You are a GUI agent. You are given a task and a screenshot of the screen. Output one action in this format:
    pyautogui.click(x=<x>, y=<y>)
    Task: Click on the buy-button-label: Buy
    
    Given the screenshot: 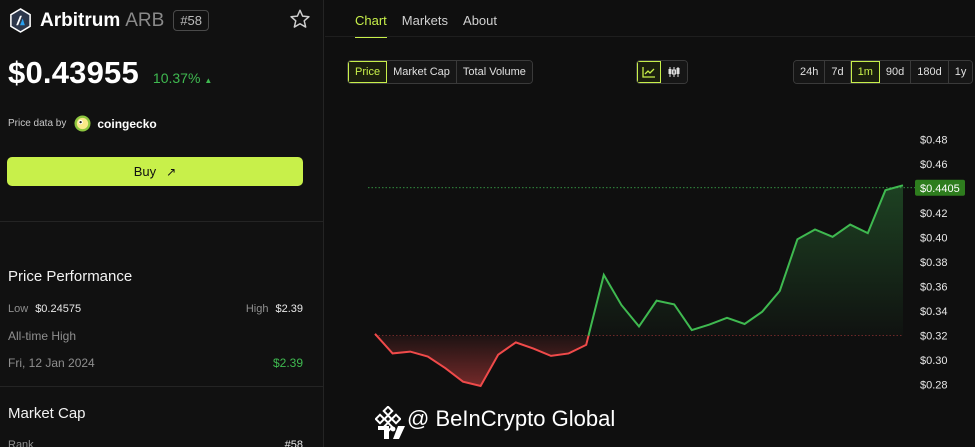 What is the action you would take?
    pyautogui.click(x=145, y=171)
    